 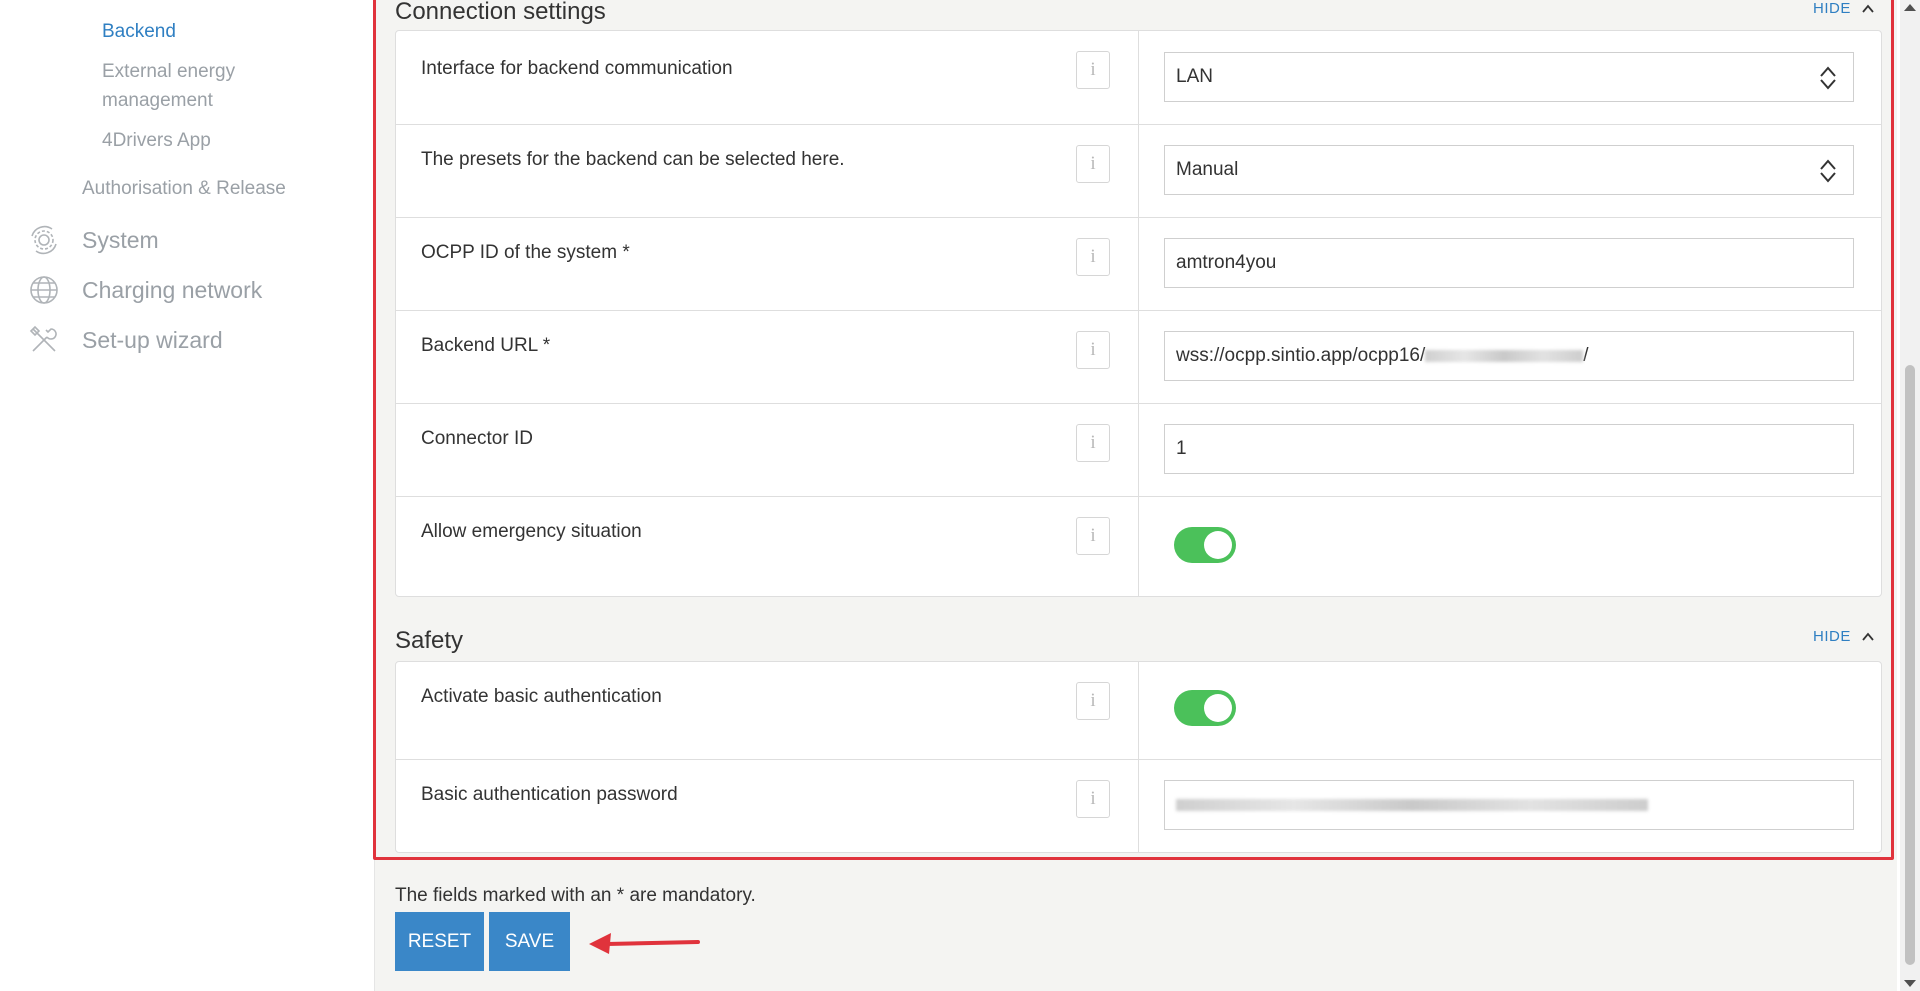 I want to click on tools-icon, so click(x=44, y=340).